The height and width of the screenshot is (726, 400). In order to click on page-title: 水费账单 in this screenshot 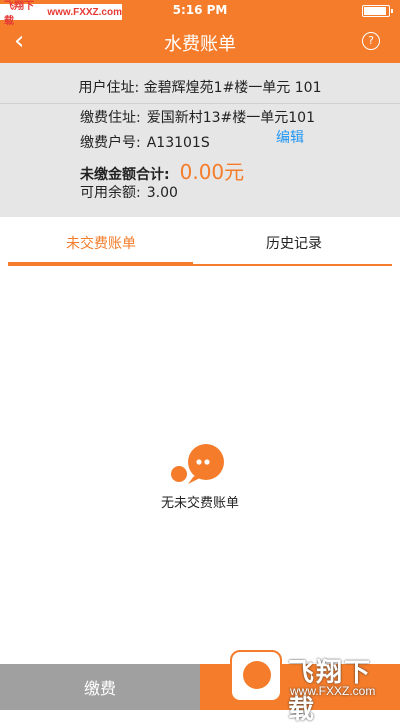, I will do `click(200, 44)`.